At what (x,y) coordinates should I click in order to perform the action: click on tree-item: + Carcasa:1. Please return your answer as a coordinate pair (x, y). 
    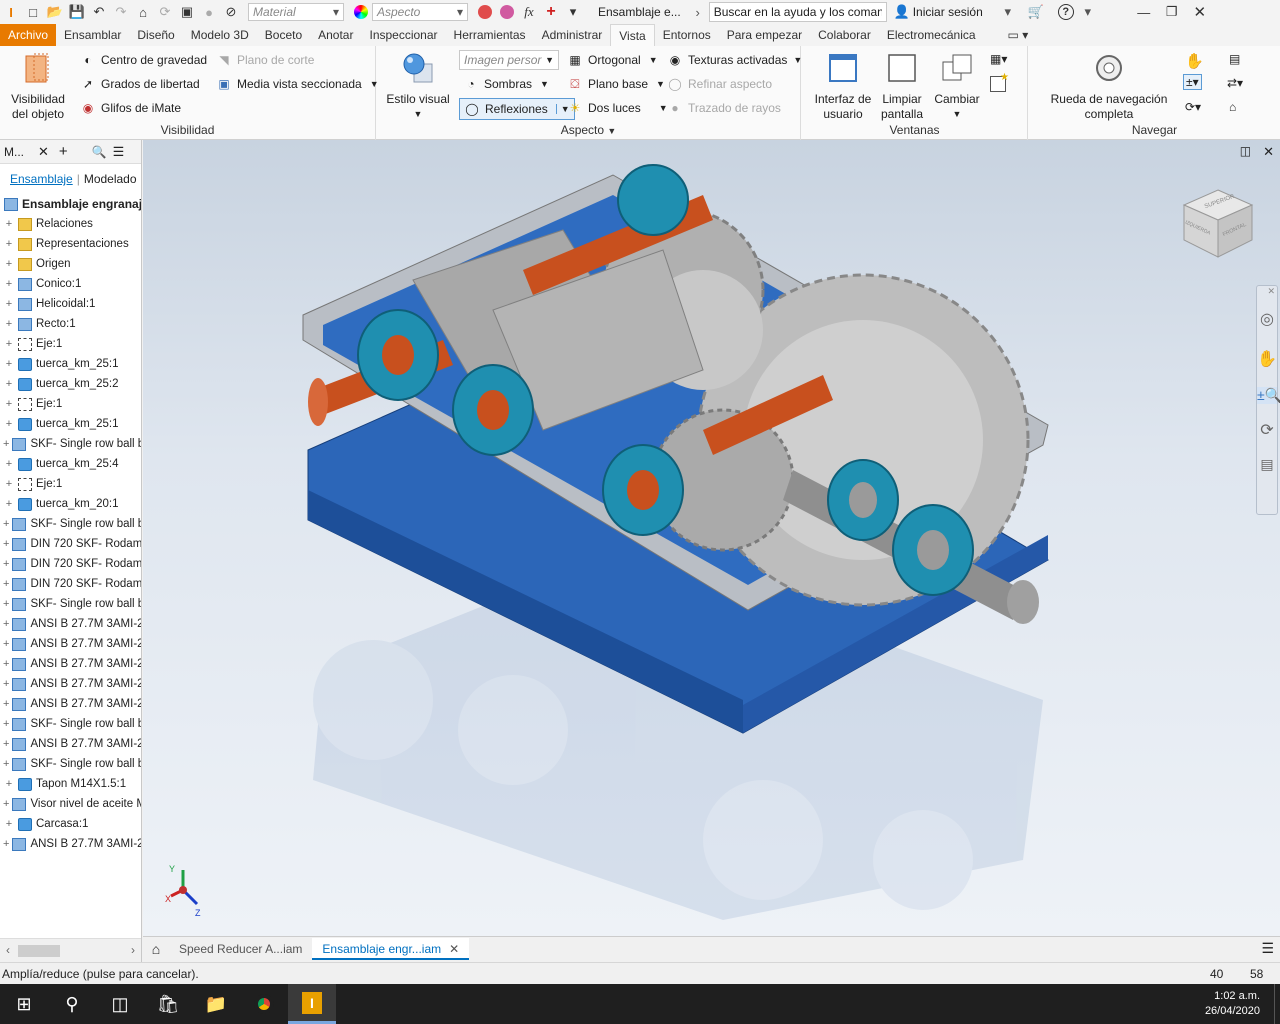
    Looking at the image, I should click on (70, 824).